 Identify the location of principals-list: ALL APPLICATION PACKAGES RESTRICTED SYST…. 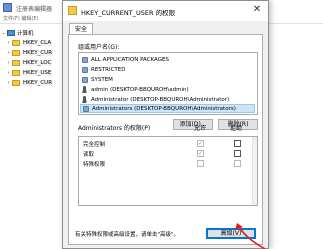
(168, 83).